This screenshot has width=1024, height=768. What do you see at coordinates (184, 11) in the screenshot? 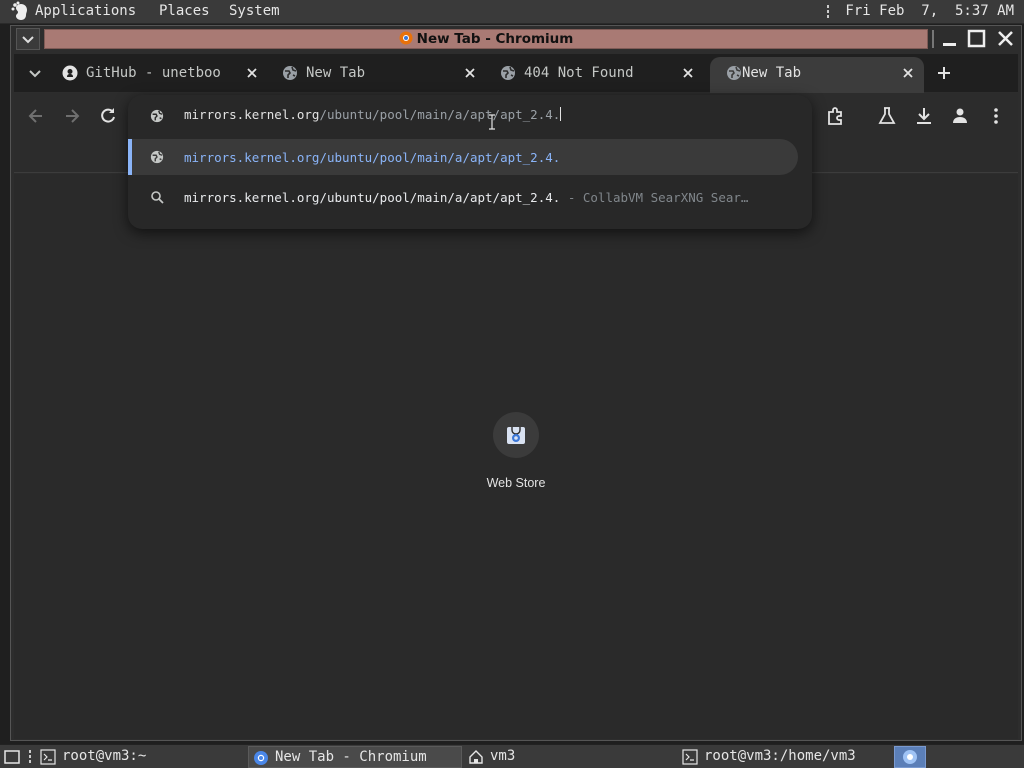
I see `menu-places: Places` at bounding box center [184, 11].